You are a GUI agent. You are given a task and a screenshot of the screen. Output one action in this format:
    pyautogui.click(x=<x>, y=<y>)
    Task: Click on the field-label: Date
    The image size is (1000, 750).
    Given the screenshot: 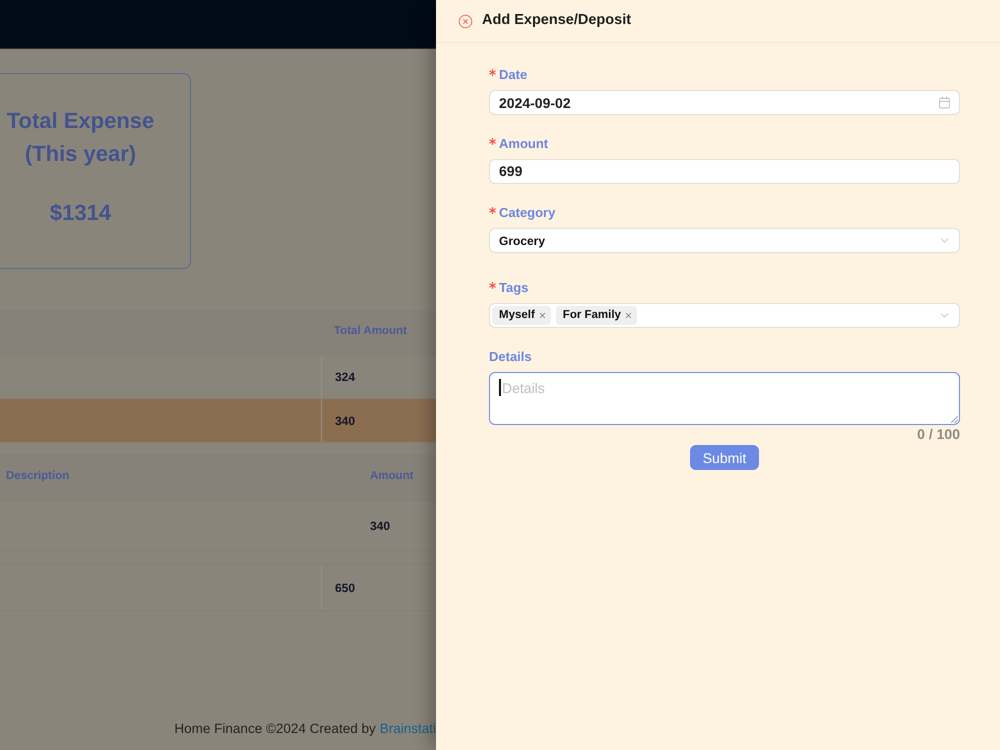 What is the action you would take?
    pyautogui.click(x=513, y=74)
    